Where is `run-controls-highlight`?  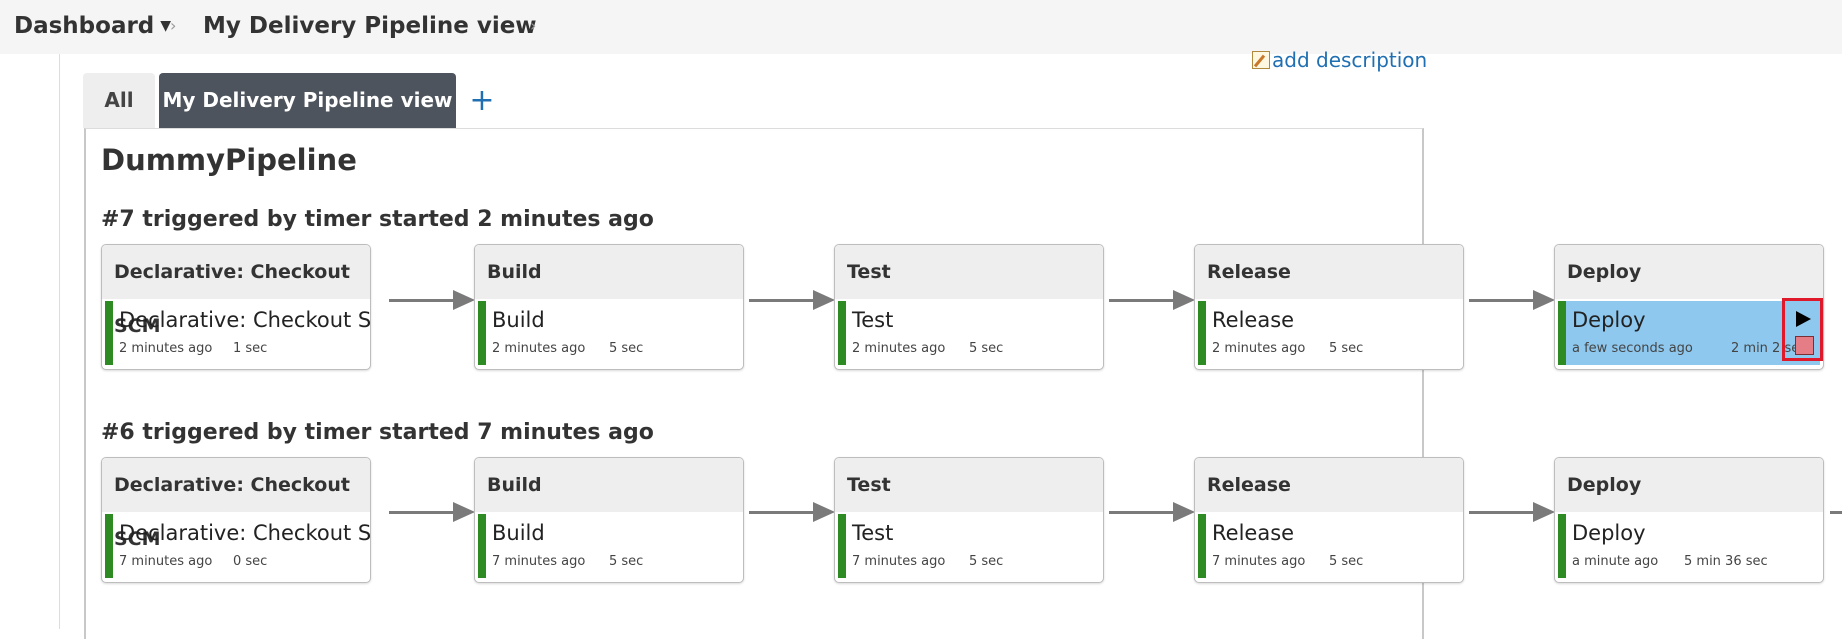 run-controls-highlight is located at coordinates (1802, 329).